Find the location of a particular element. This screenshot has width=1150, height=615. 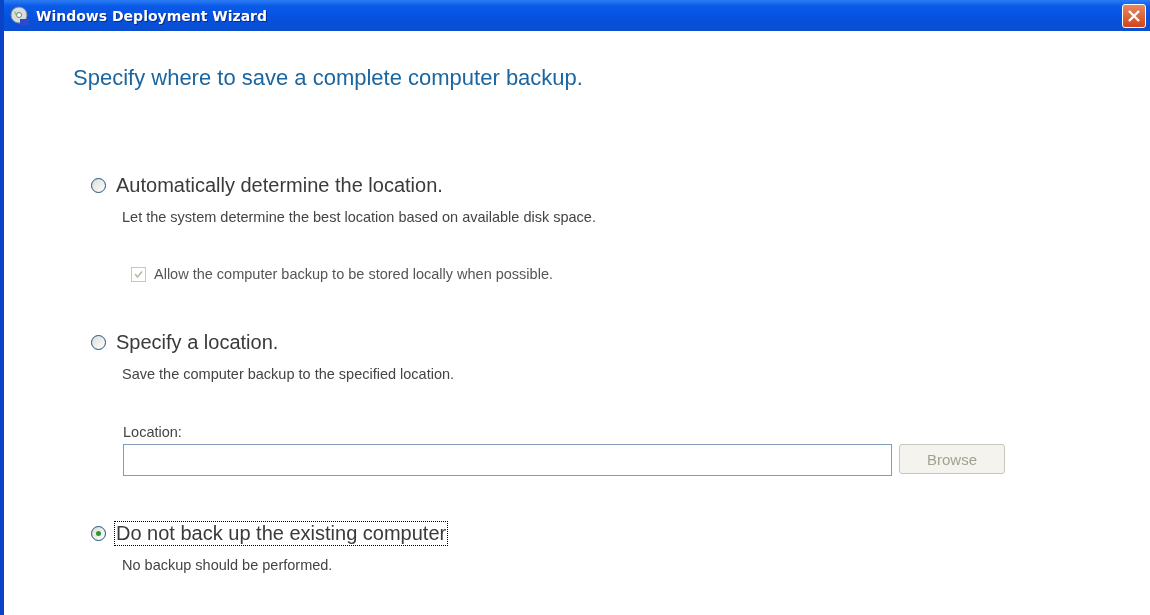

field-label: Location: is located at coordinates (153, 432).